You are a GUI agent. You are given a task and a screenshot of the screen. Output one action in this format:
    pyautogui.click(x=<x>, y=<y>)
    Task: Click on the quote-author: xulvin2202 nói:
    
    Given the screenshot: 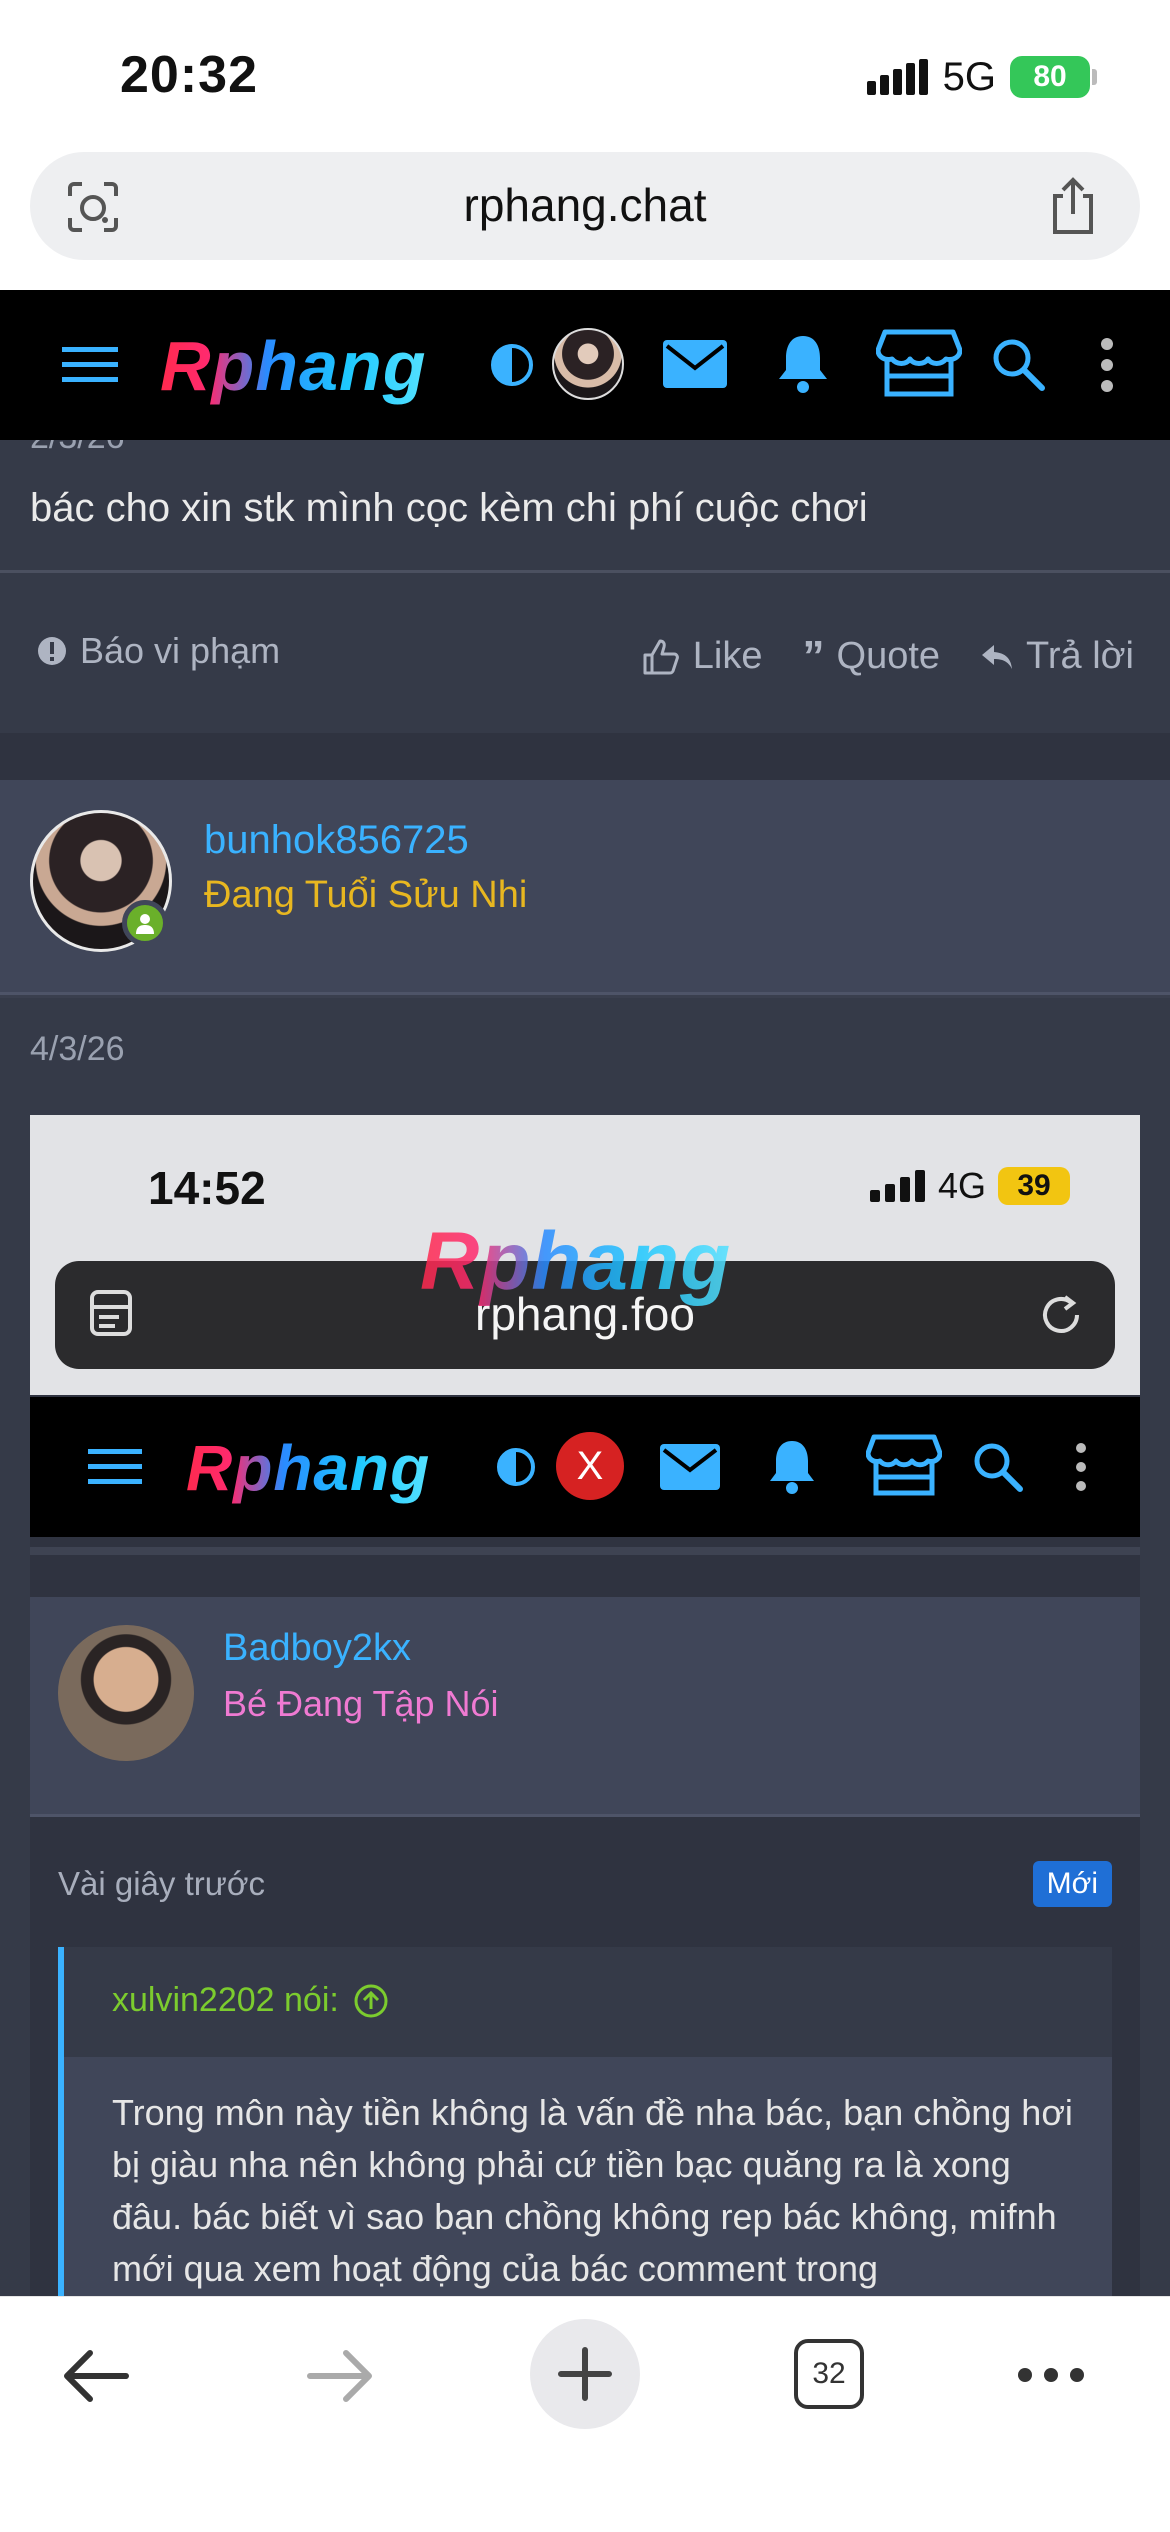 What is the action you would take?
    pyautogui.click(x=250, y=2000)
    